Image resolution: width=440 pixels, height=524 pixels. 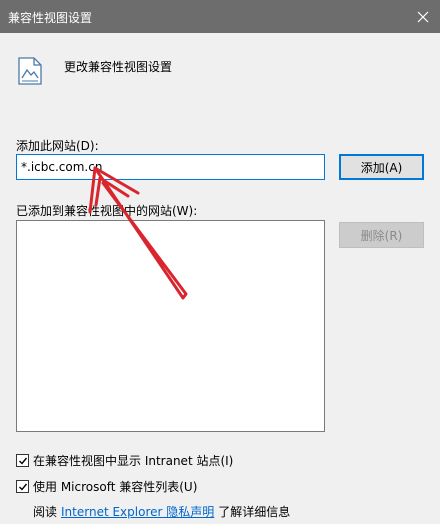 I want to click on remove-button: 删除(R), so click(x=381, y=235).